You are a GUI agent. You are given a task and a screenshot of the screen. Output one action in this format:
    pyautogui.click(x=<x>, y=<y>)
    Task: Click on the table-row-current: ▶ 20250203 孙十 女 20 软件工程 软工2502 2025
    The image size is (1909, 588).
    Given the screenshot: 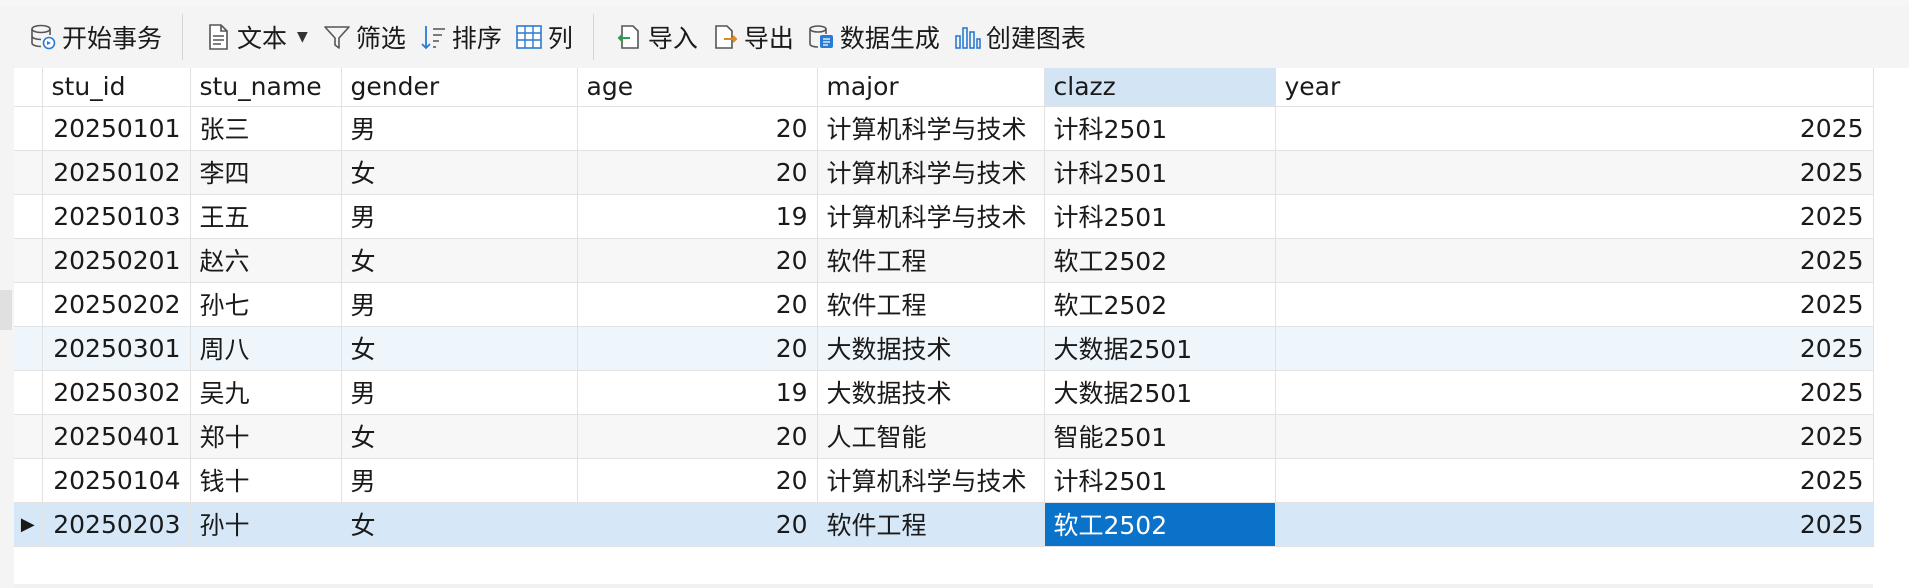 What is the action you would take?
    pyautogui.click(x=944, y=524)
    